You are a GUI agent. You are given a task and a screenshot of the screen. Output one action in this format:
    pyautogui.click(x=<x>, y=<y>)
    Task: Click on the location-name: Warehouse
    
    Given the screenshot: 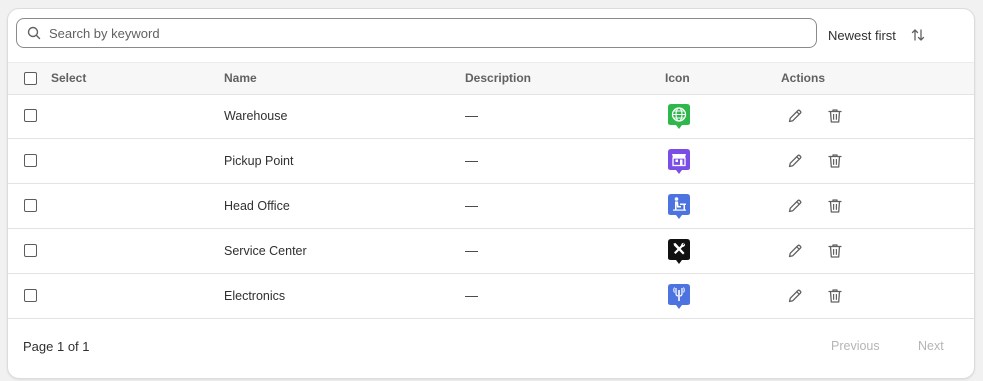 What is the action you would take?
    pyautogui.click(x=256, y=116)
    